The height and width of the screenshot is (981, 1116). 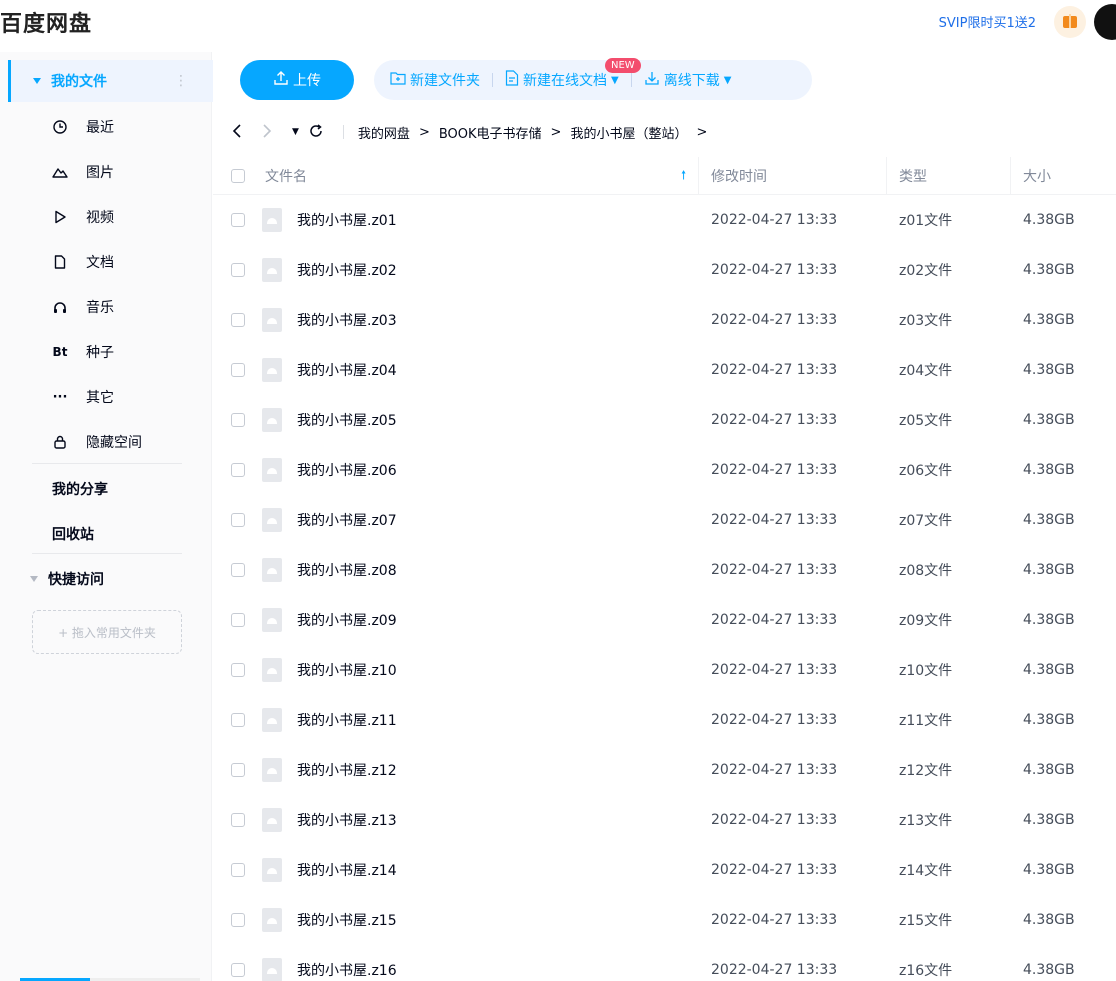 What do you see at coordinates (347, 963) in the screenshot?
I see `file-name: 我的小书屋.z16` at bounding box center [347, 963].